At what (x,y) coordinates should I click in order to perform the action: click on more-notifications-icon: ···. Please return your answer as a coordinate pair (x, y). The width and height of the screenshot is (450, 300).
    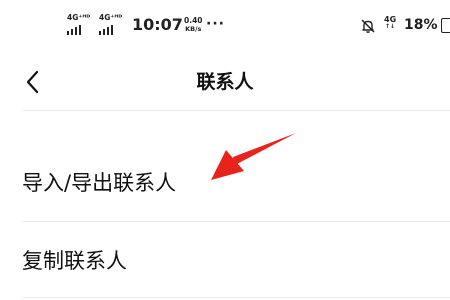
    Looking at the image, I should click on (215, 24).